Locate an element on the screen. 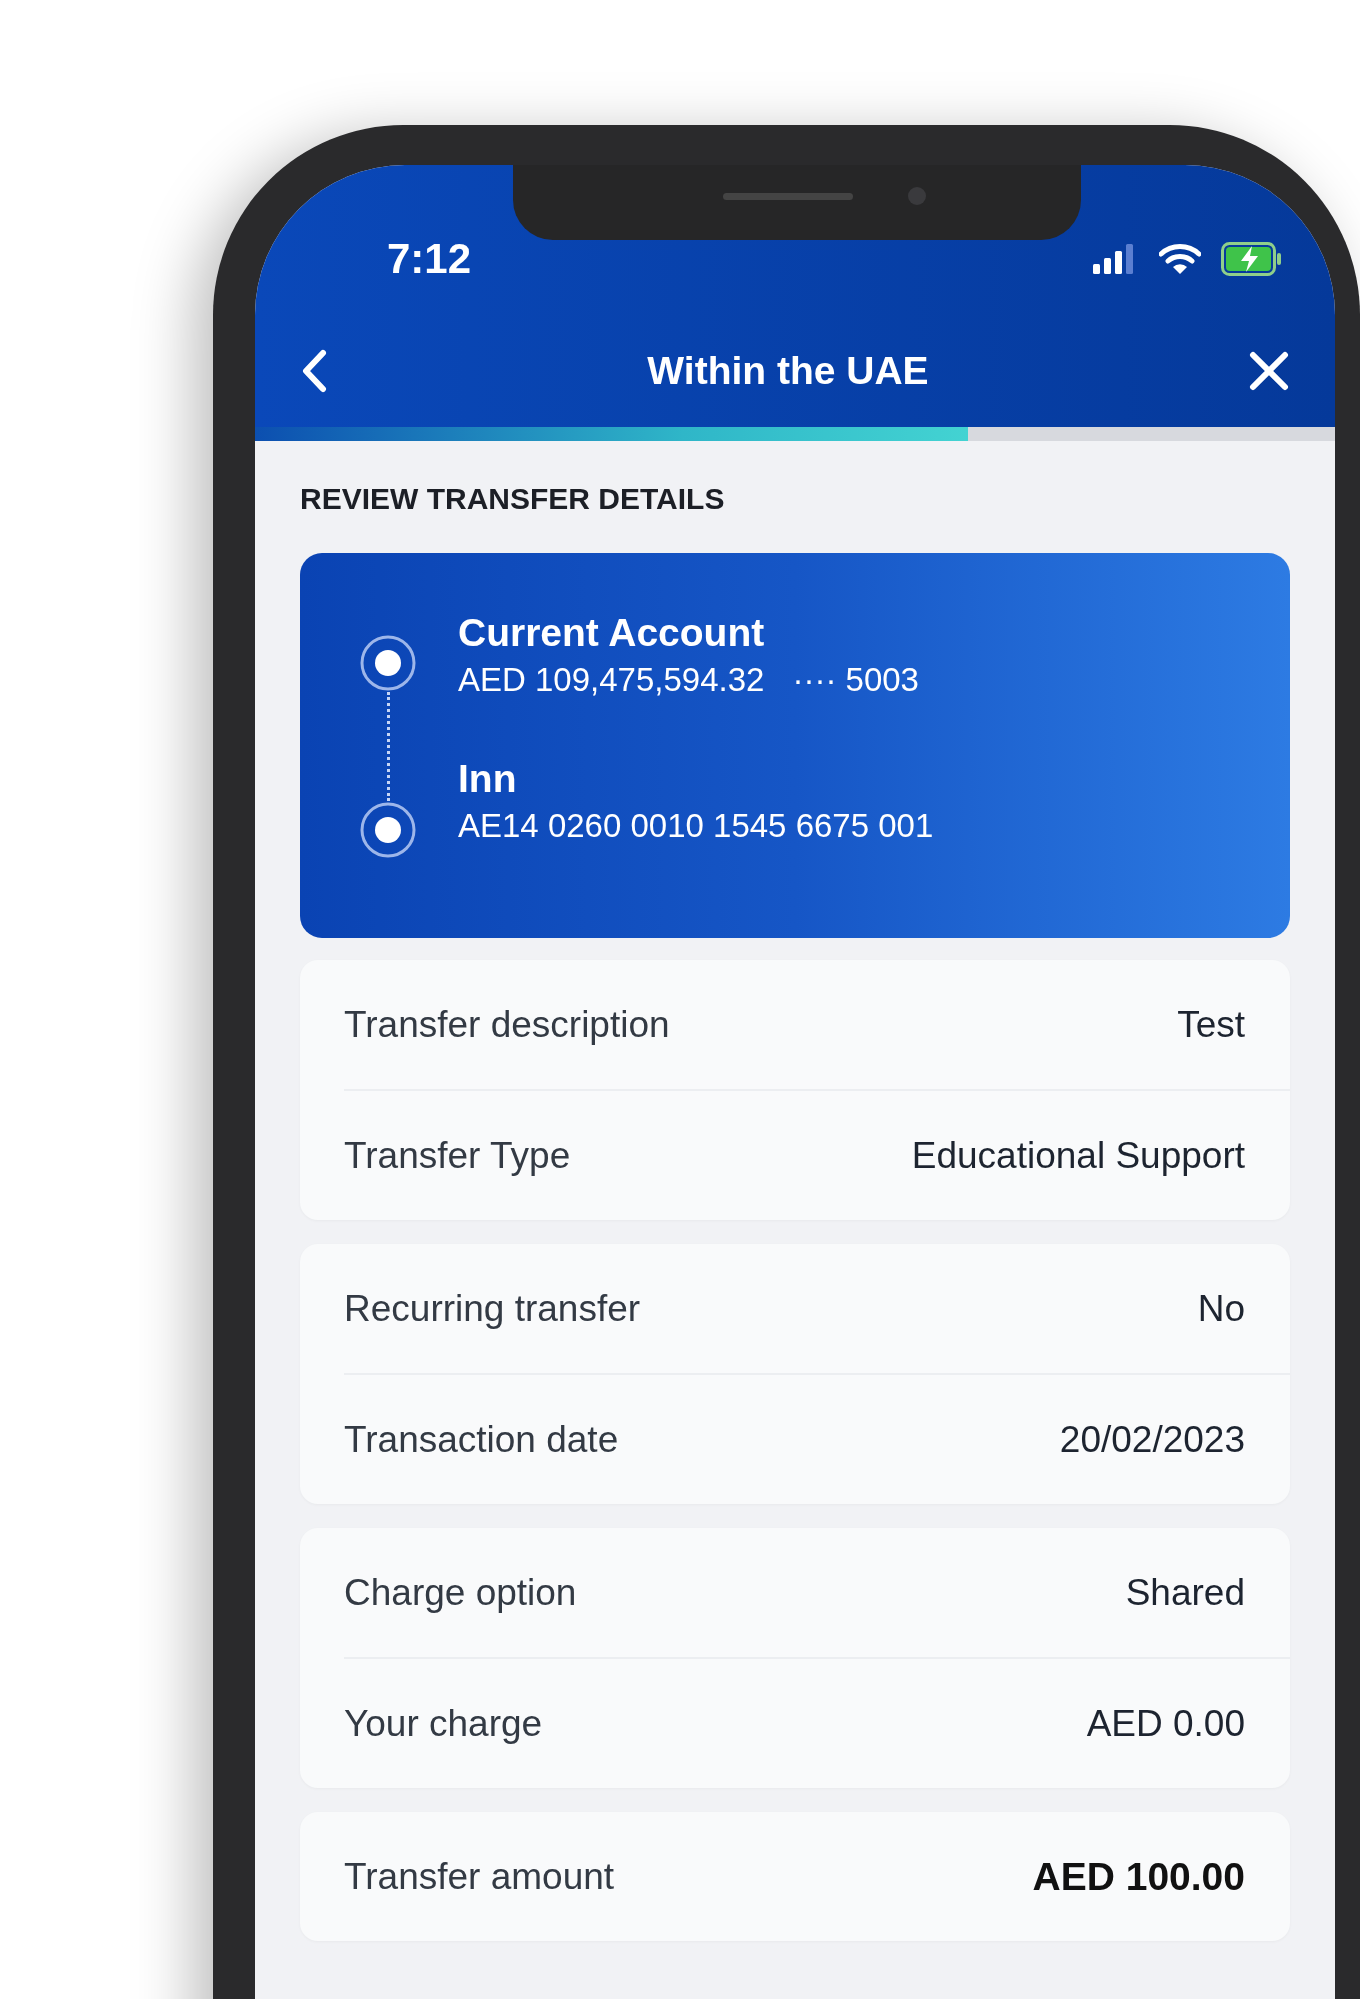 This screenshot has height=1999, width=1360. back-button is located at coordinates (314, 371).